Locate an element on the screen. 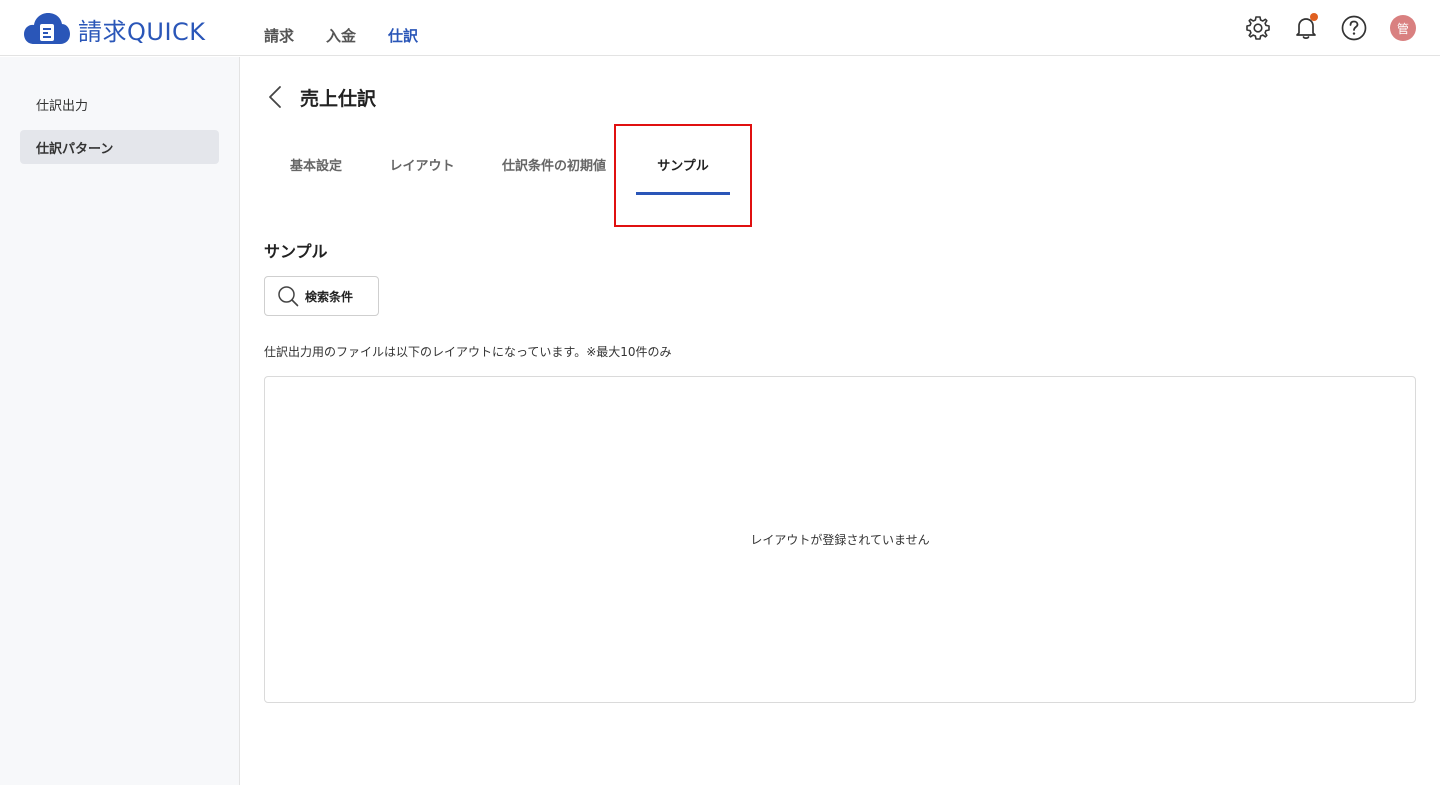 This screenshot has height=785, width=1440. empty-state-message: レイアウトが登録されていません is located at coordinates (840, 540).